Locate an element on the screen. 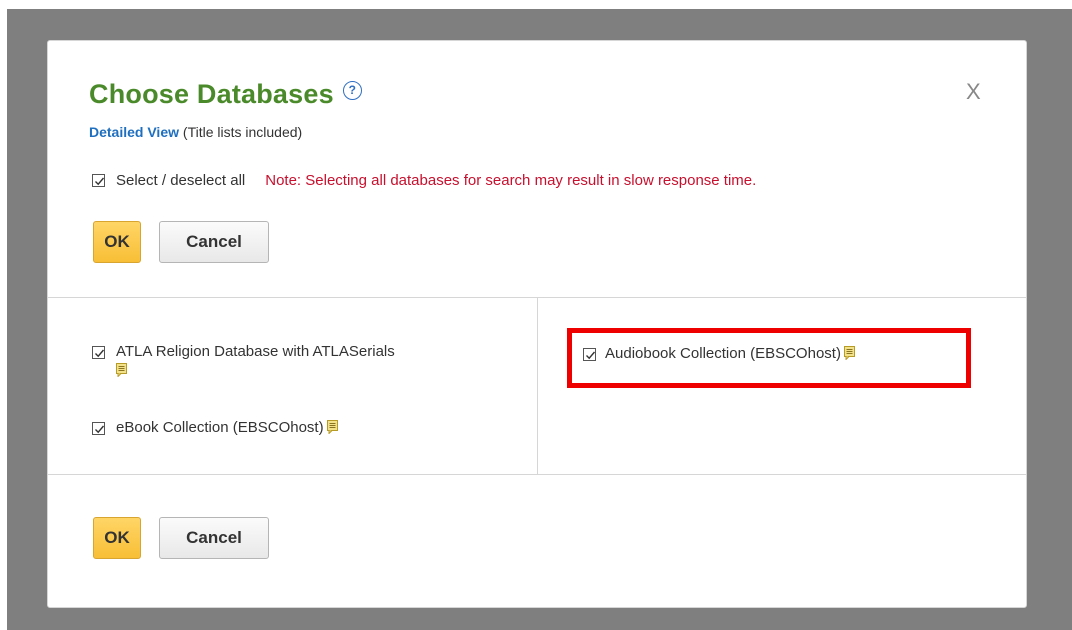  ok-button-top: OK is located at coordinates (117, 242).